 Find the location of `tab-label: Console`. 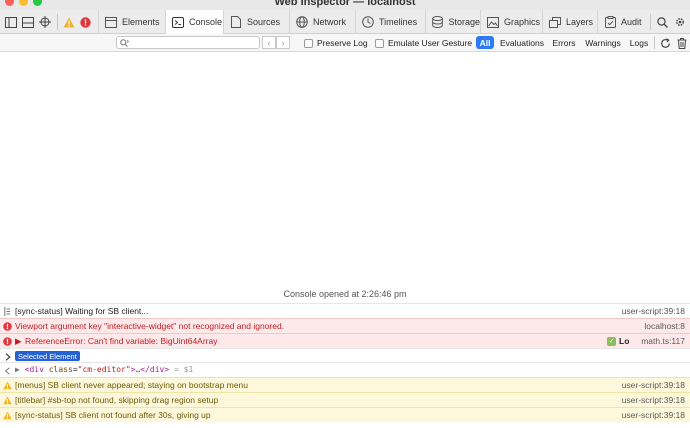

tab-label: Console is located at coordinates (206, 22).